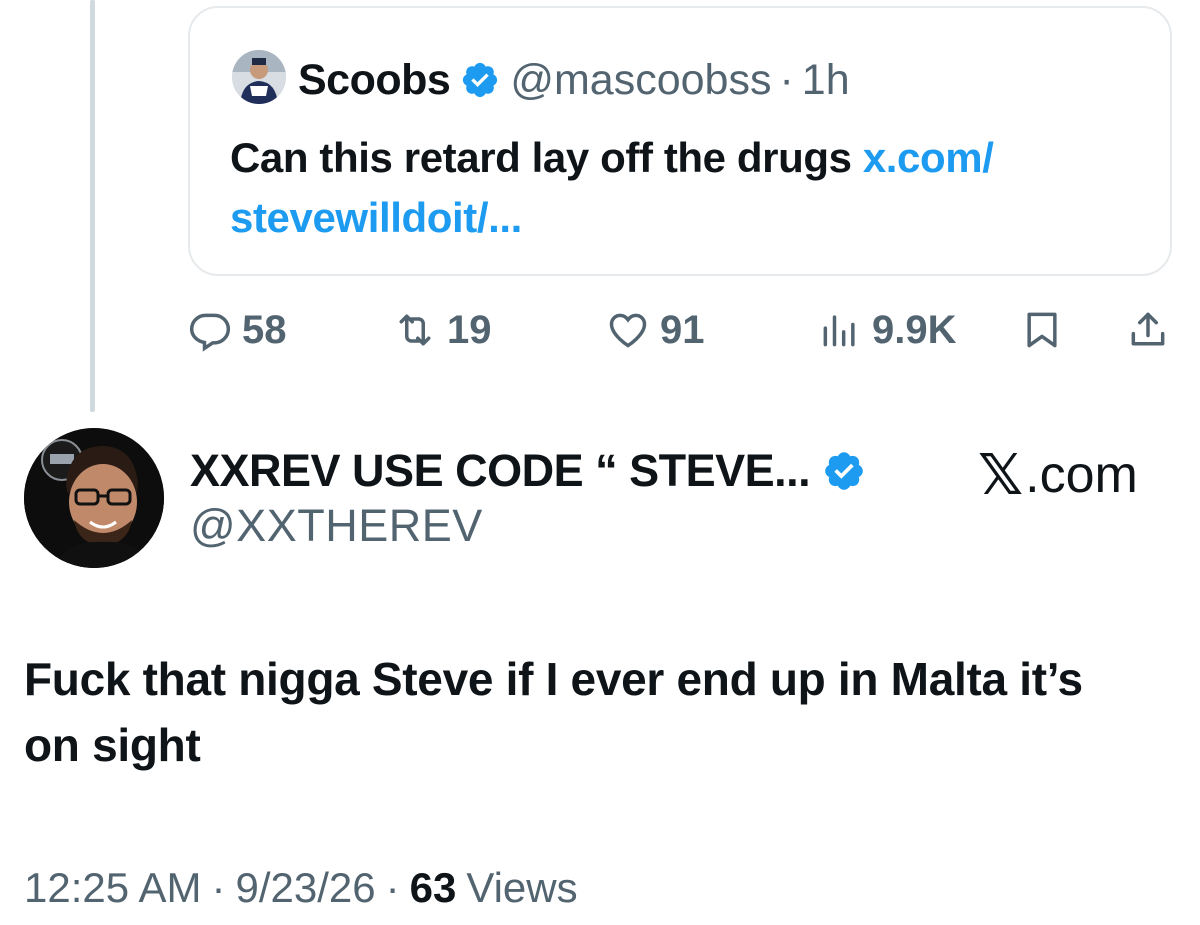 The height and width of the screenshot is (925, 1200). I want to click on views-count: 9.9K, so click(914, 329).